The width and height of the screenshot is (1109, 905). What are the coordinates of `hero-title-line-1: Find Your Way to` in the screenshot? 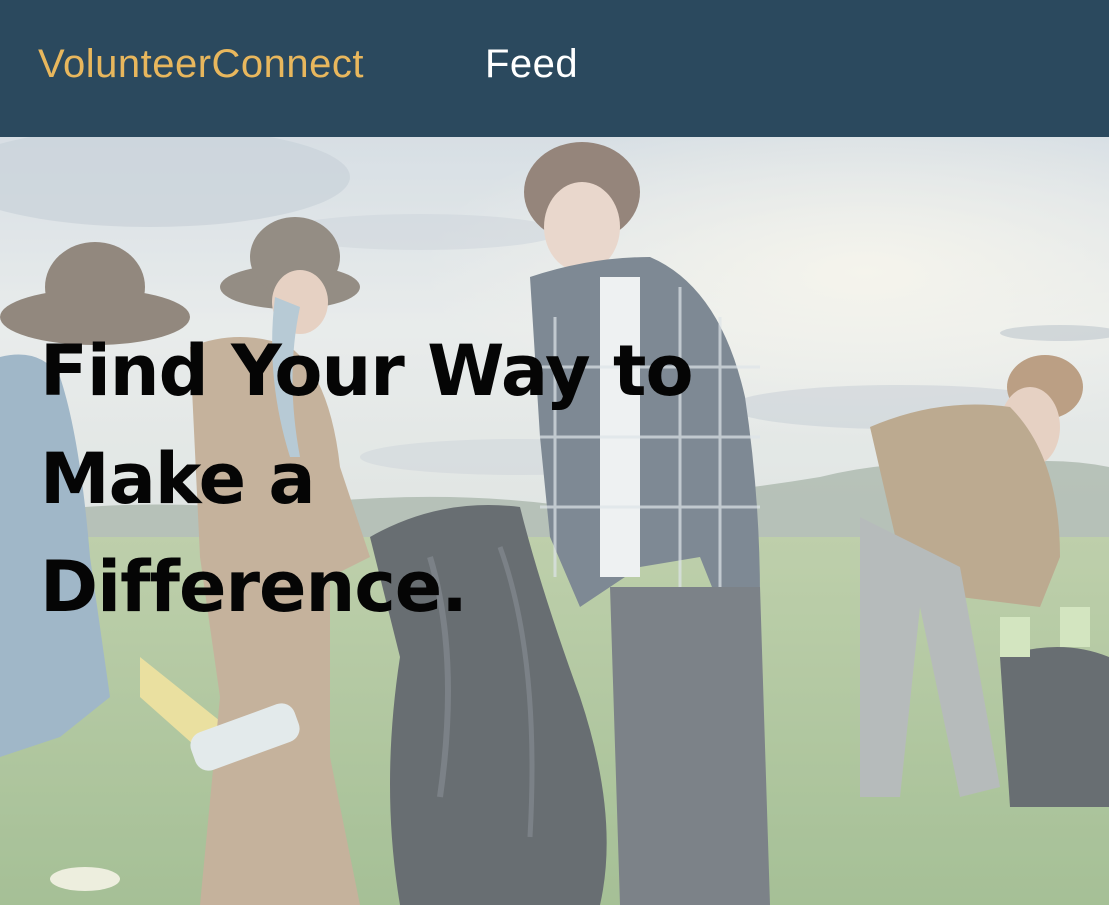 It's located at (367, 371).